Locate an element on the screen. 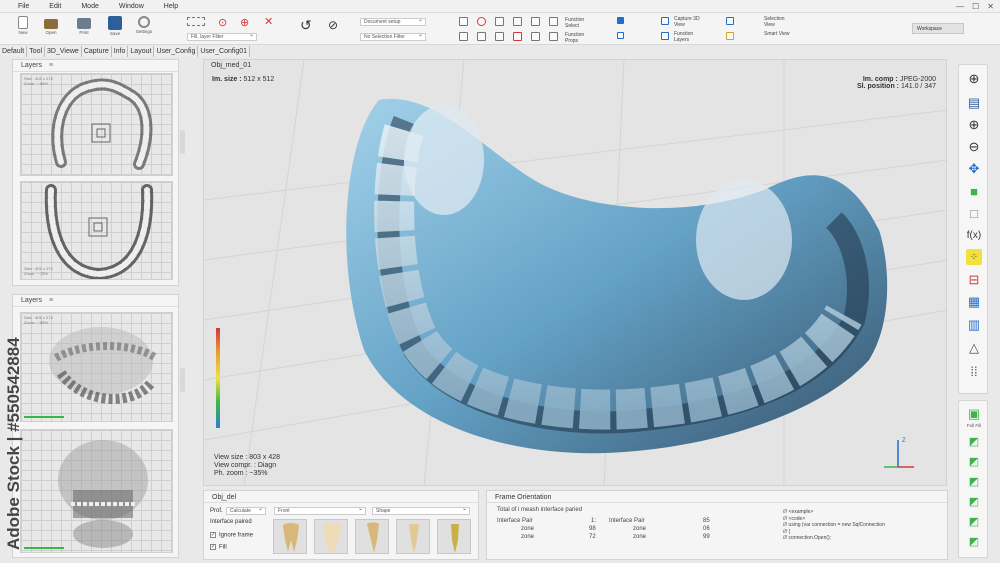  function-icon: f(x) is located at coordinates (974, 235).